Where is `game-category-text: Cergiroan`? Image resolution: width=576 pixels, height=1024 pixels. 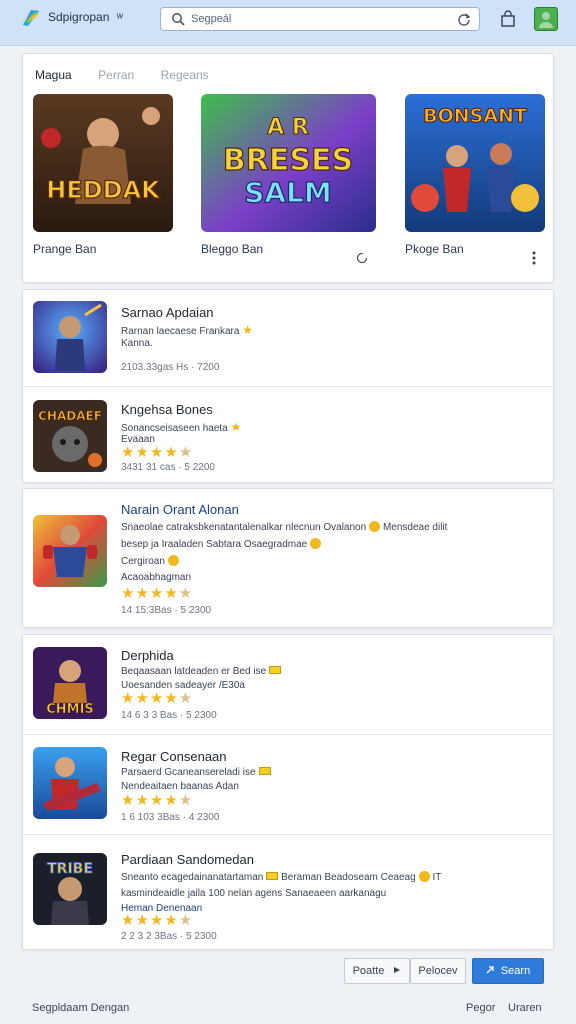 game-category-text: Cergiroan is located at coordinates (143, 561).